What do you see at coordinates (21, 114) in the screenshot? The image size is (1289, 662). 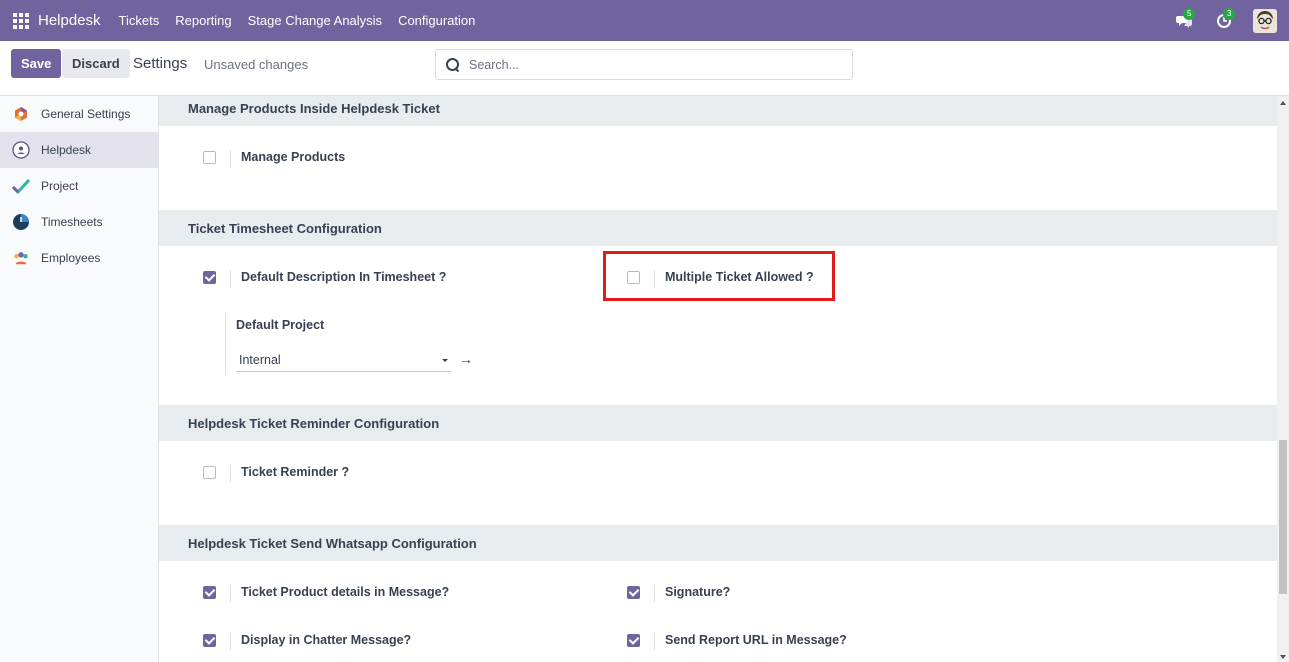 I see `hexagon-icon` at bounding box center [21, 114].